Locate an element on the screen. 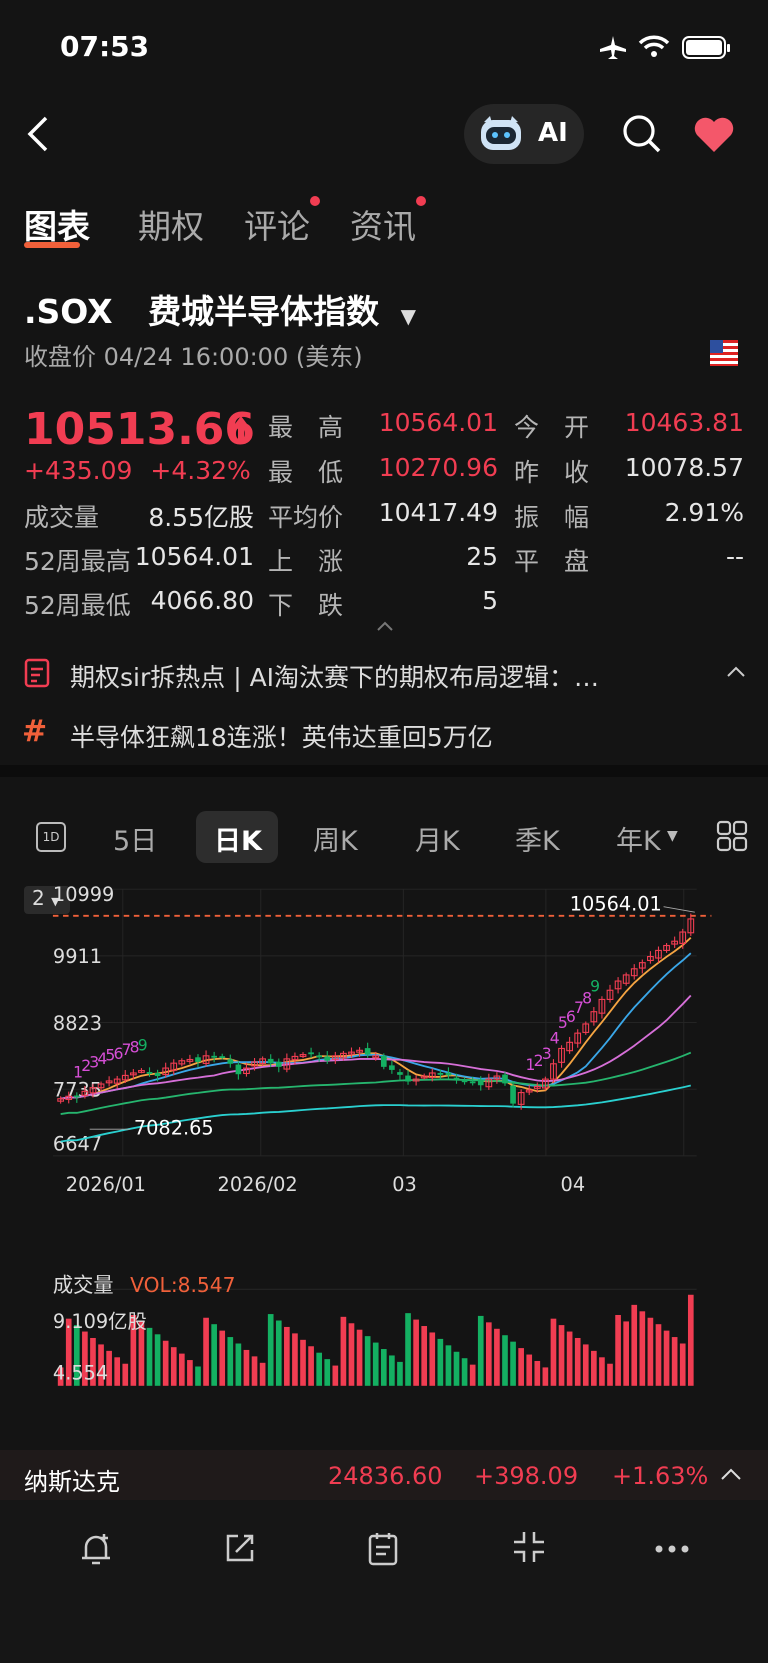  chevron-up-icon is located at coordinates (736, 671).